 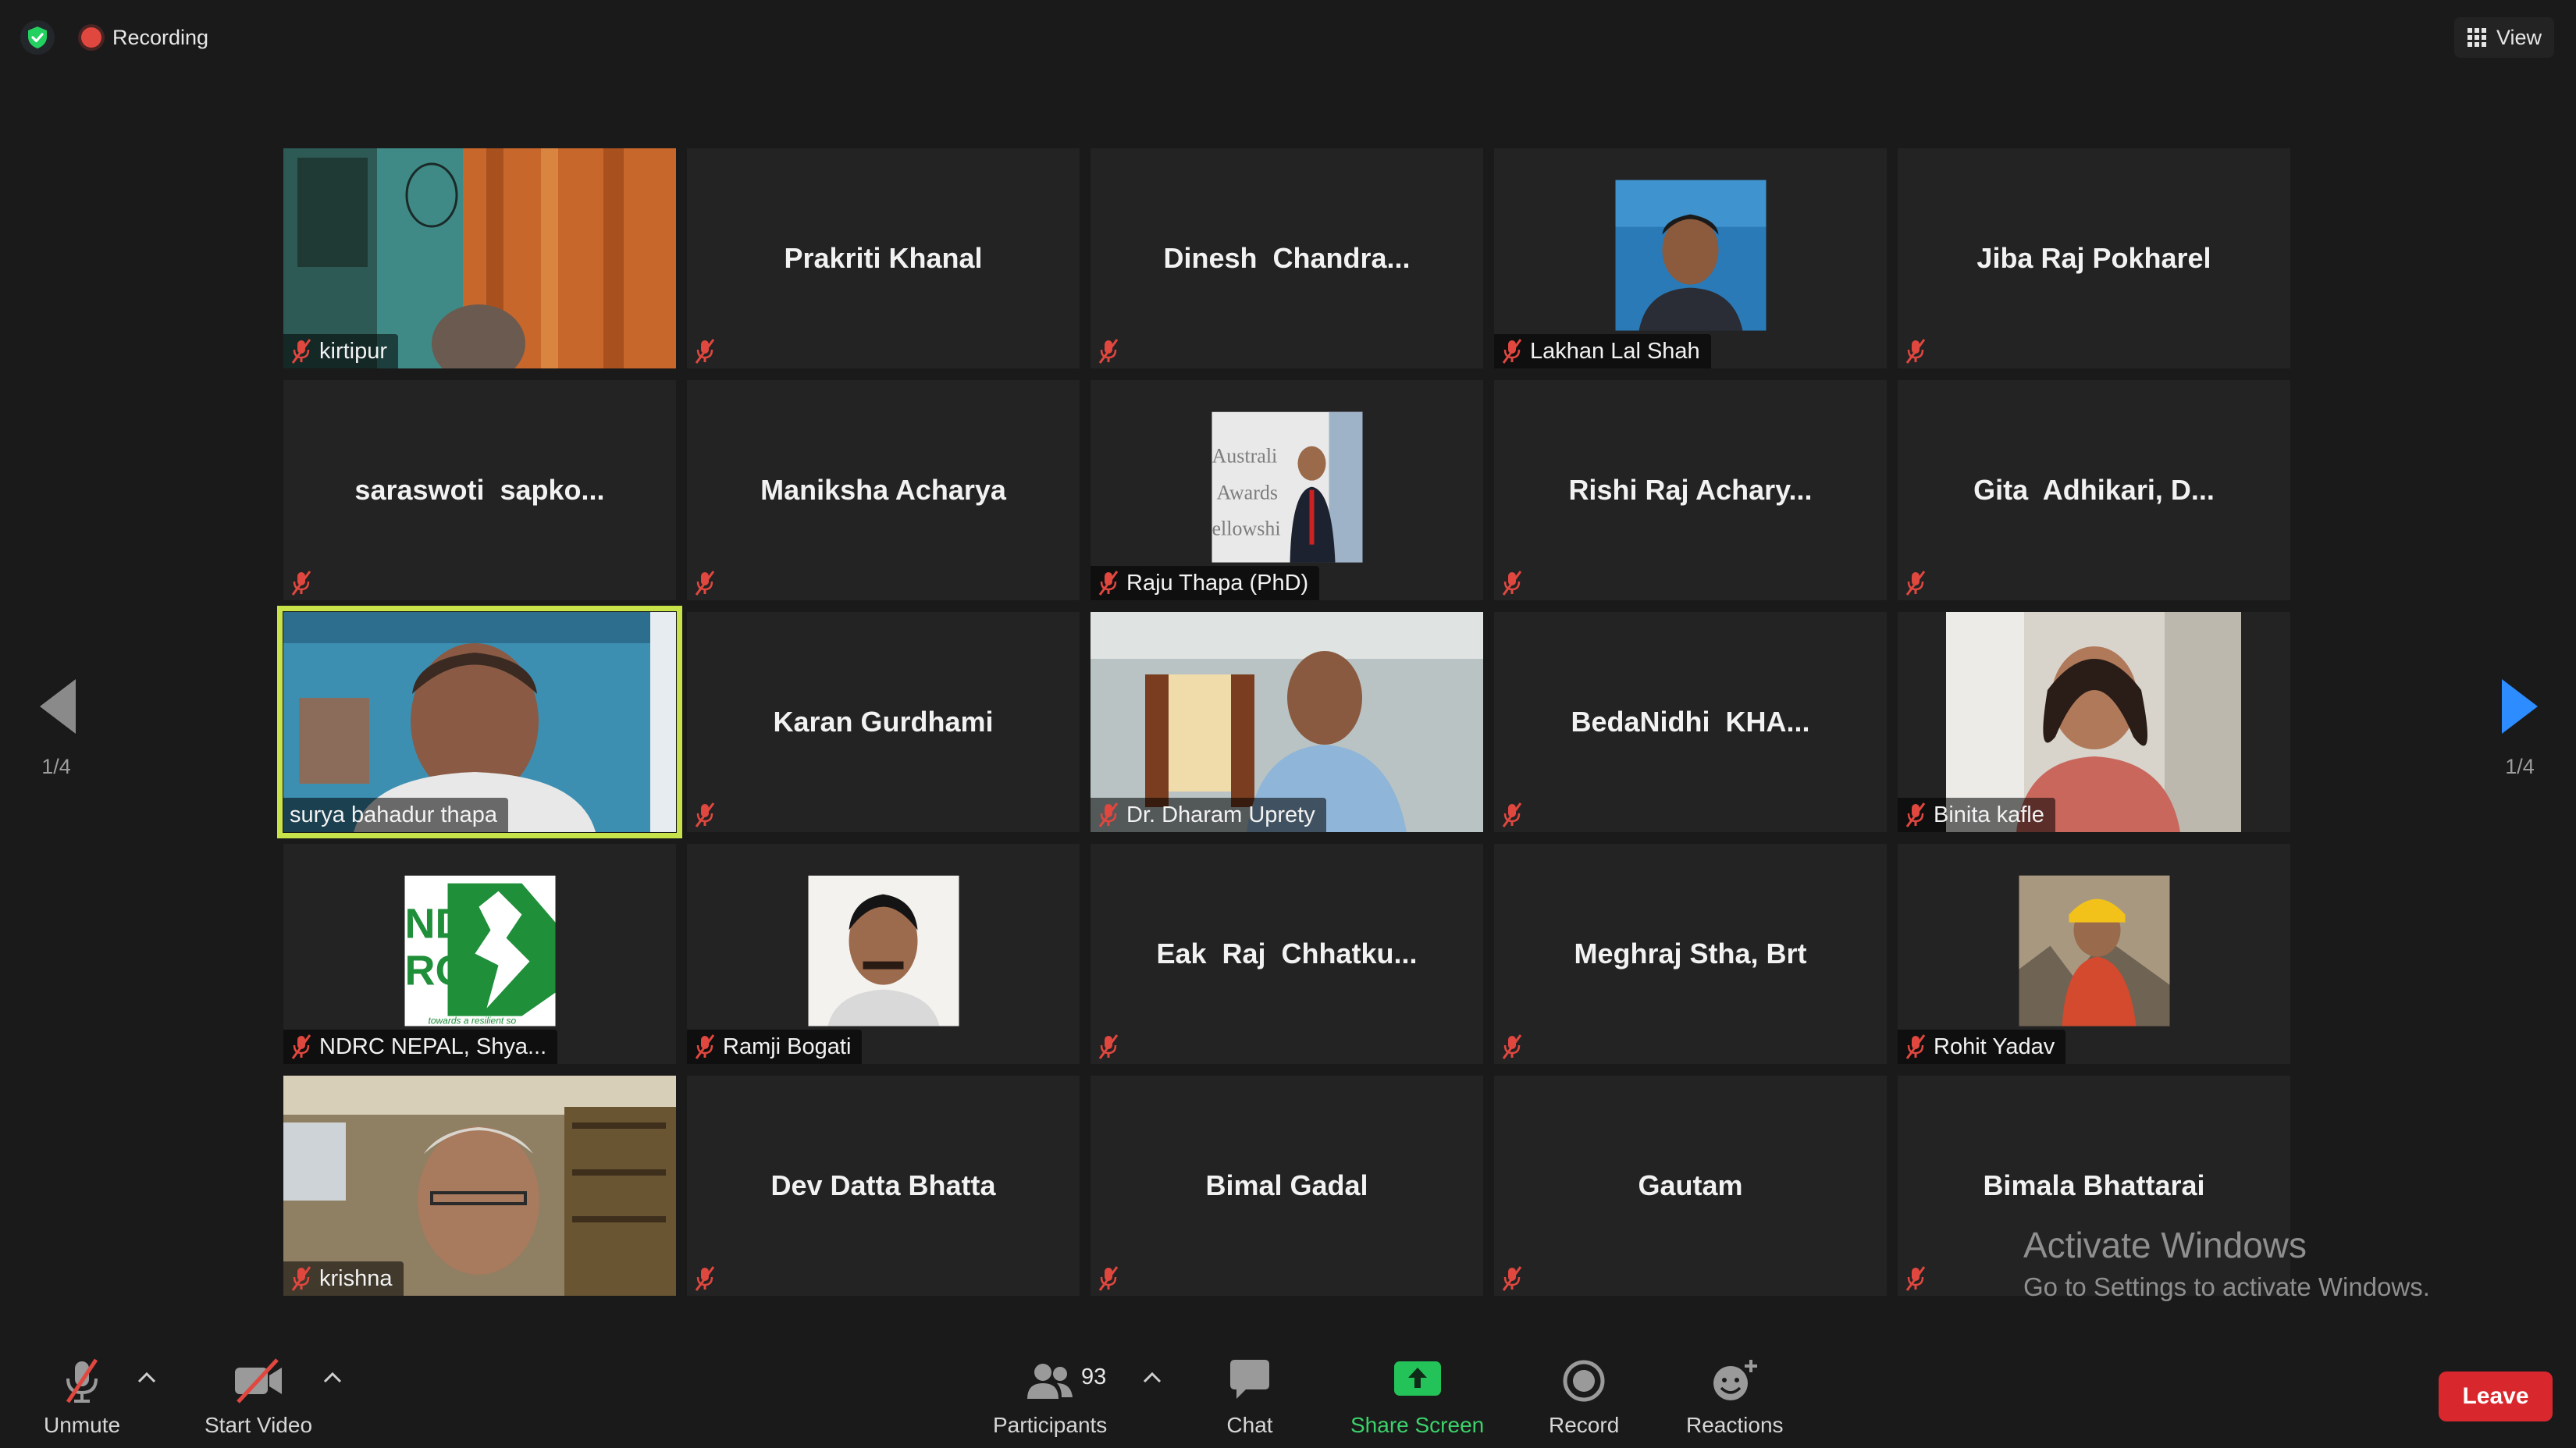 I want to click on participant-name: krishna, so click(x=356, y=1278).